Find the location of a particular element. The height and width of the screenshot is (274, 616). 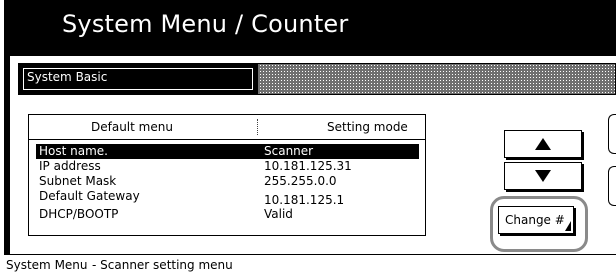

row-label: Default Gateway is located at coordinates (89, 196).